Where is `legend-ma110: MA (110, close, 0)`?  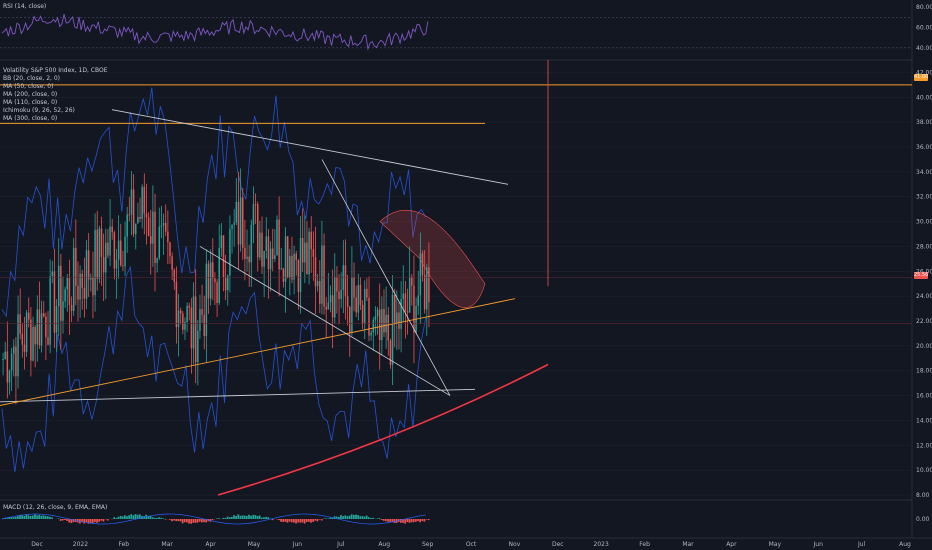
legend-ma110: MA (110, close, 0) is located at coordinates (55, 103).